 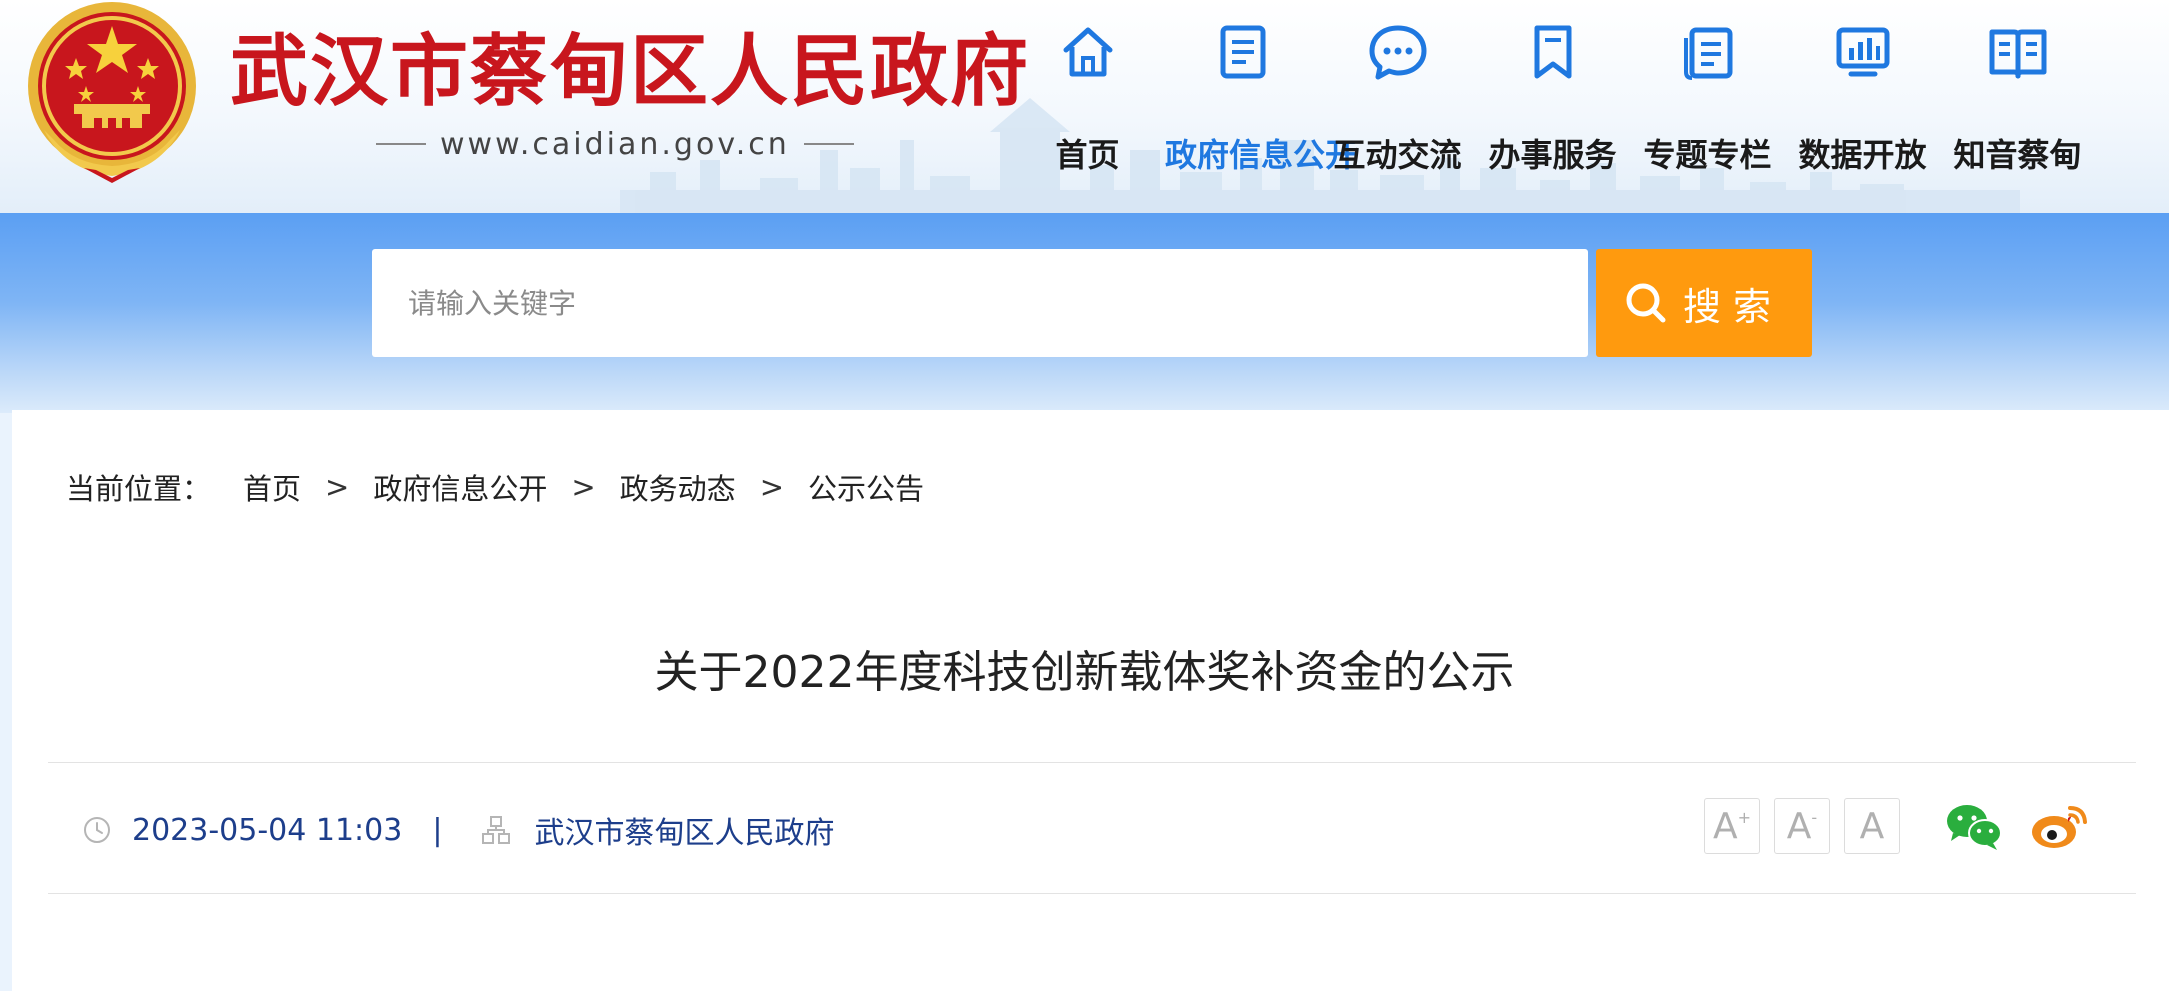 What do you see at coordinates (272, 487) in the screenshot?
I see `breadcrumb-home: 首页` at bounding box center [272, 487].